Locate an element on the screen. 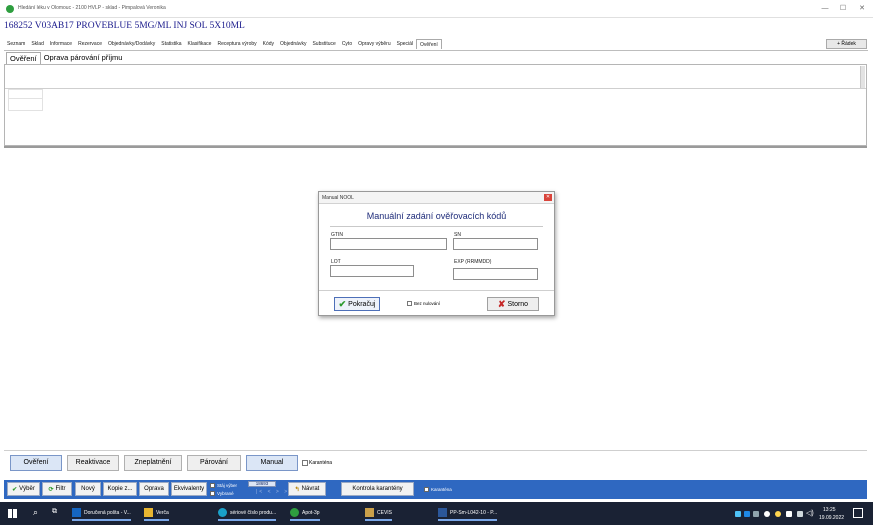 The height and width of the screenshot is (525, 873). manual-button: Manual is located at coordinates (272, 463).